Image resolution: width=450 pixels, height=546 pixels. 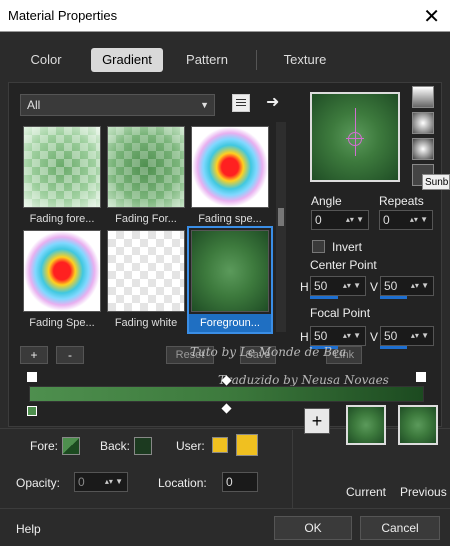 I want to click on tab-texture: Texture, so click(x=305, y=60).